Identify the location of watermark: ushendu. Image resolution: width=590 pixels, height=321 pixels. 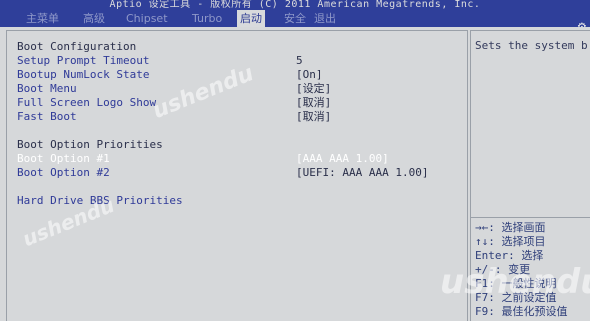
(515, 282).